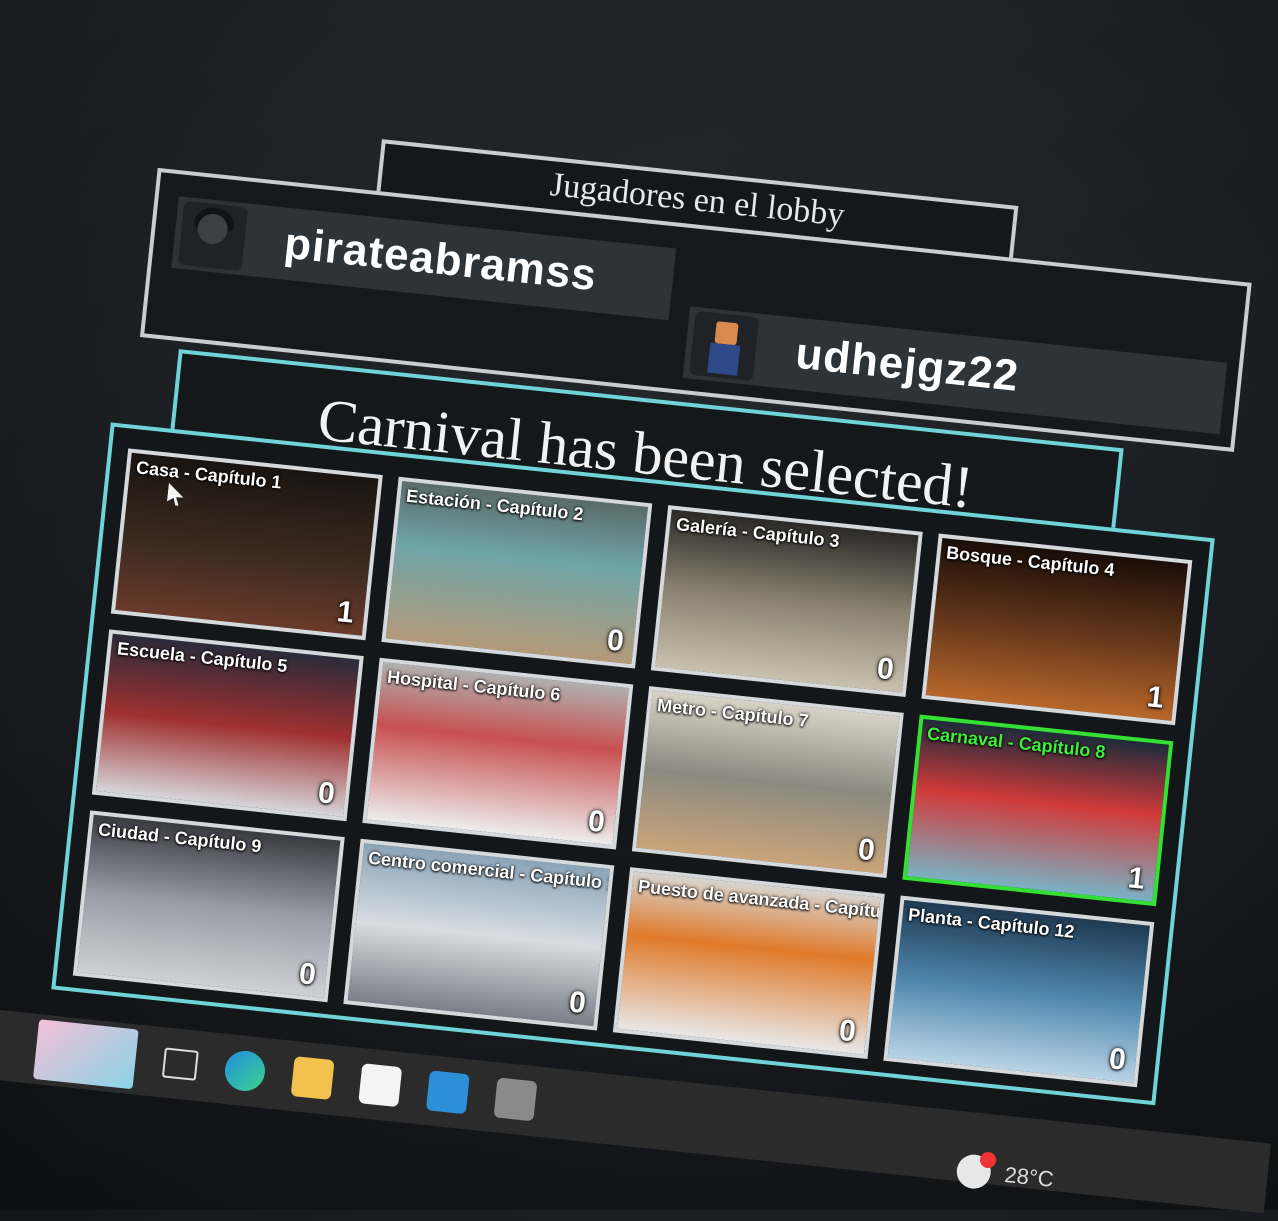 This screenshot has height=1221, width=1278. Describe the element at coordinates (991, 923) in the screenshot. I see `map-name: Planta - Capítulo 12` at that location.